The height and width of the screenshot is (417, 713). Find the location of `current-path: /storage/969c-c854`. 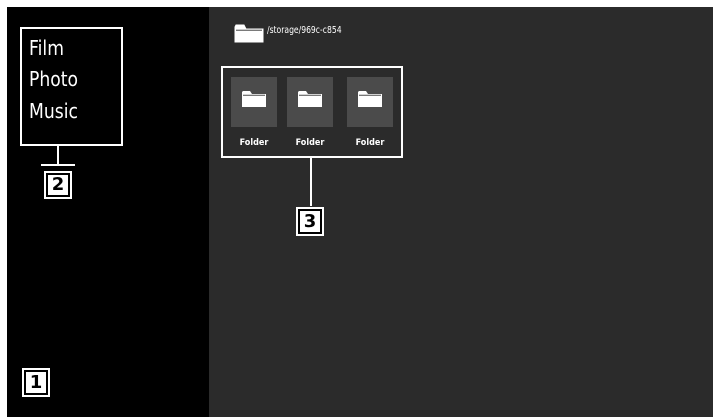

current-path: /storage/969c-c854 is located at coordinates (304, 30).